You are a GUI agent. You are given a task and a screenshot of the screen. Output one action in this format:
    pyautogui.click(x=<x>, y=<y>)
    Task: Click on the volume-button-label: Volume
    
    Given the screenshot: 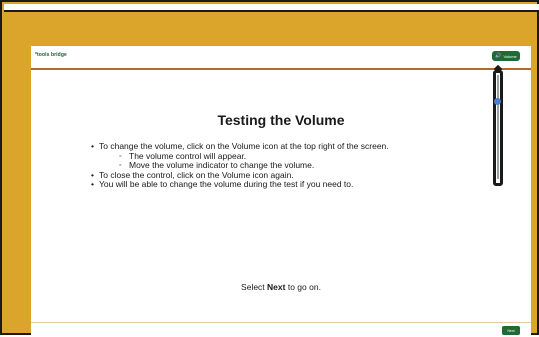 What is the action you would take?
    pyautogui.click(x=510, y=56)
    